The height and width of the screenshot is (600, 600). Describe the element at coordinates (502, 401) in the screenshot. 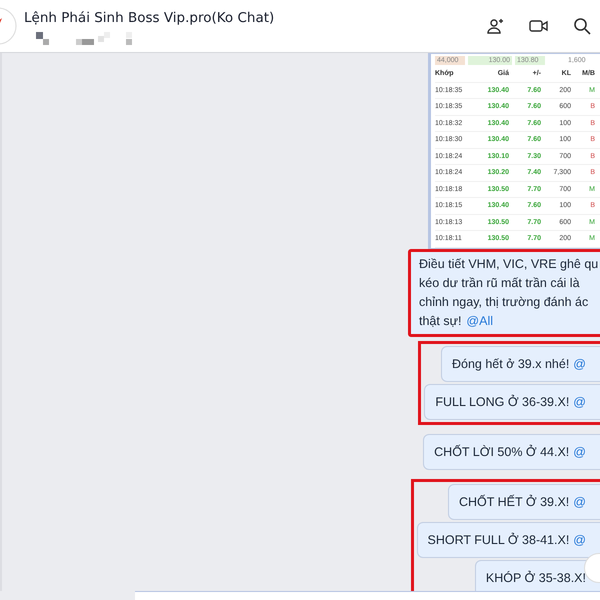

I see `message-text: FULL LONG Ở 36-39.X!` at that location.